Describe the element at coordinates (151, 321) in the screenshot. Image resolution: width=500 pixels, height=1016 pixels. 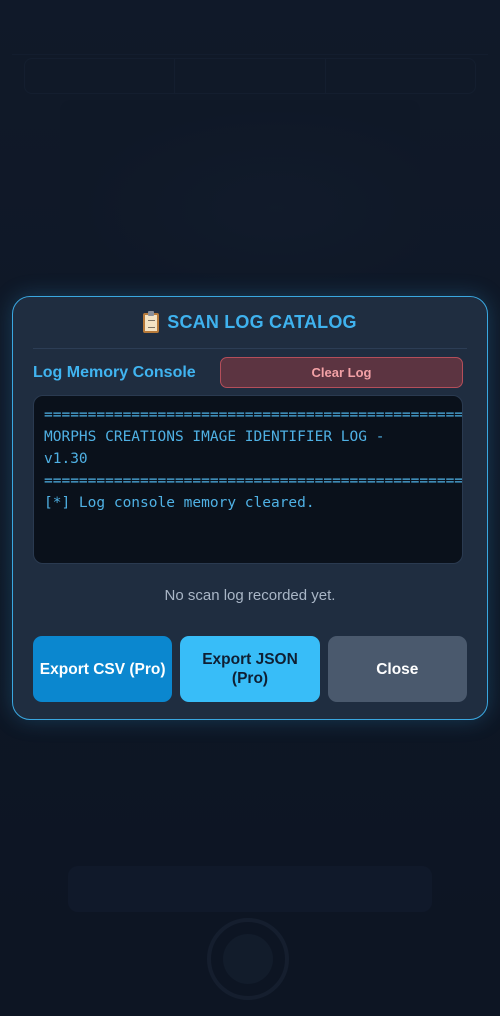
I see `clipboard-icon` at that location.